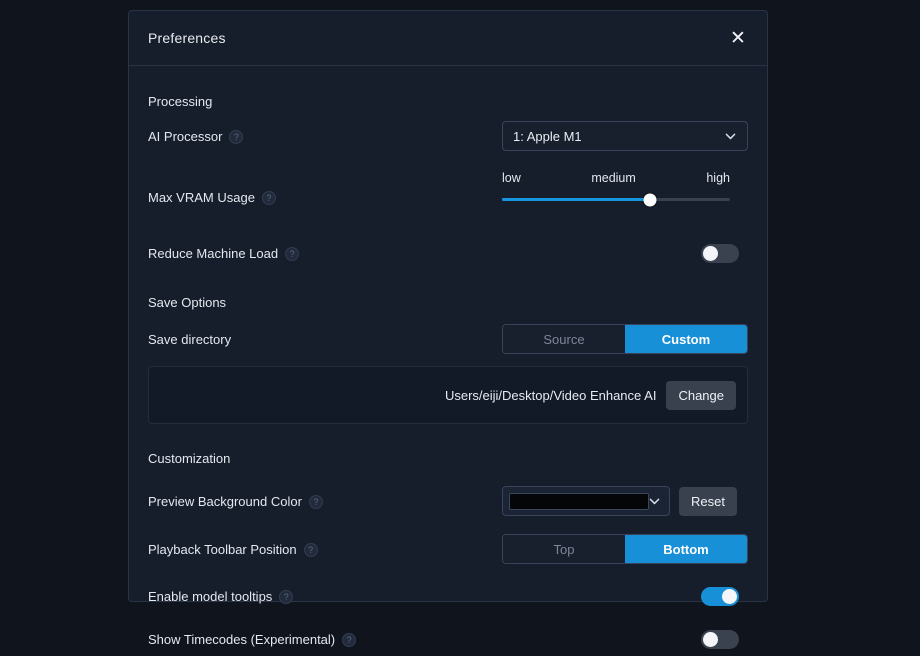 This screenshot has width=920, height=656. I want to click on control-playback-toolbar-position: Top Bottom, so click(625, 549).